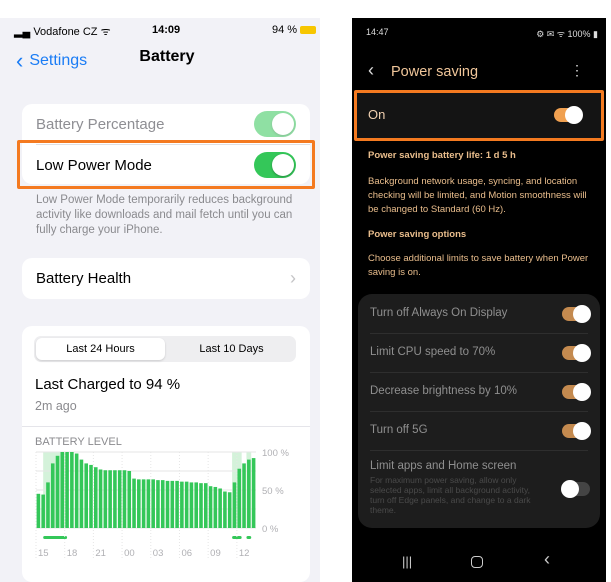 This screenshot has height=582, width=611. Describe the element at coordinates (407, 561) in the screenshot. I see `recents-icon: |||` at that location.